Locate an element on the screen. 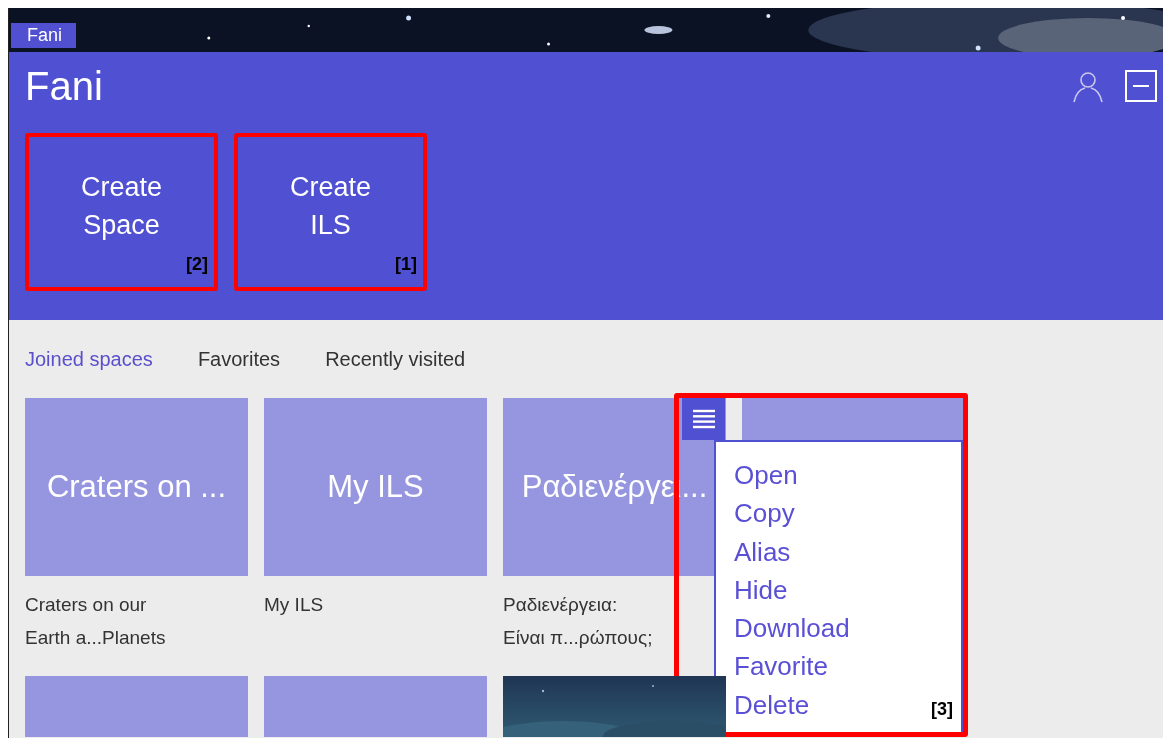 The image size is (1163, 738). tile-caption: My ILS is located at coordinates (294, 605).